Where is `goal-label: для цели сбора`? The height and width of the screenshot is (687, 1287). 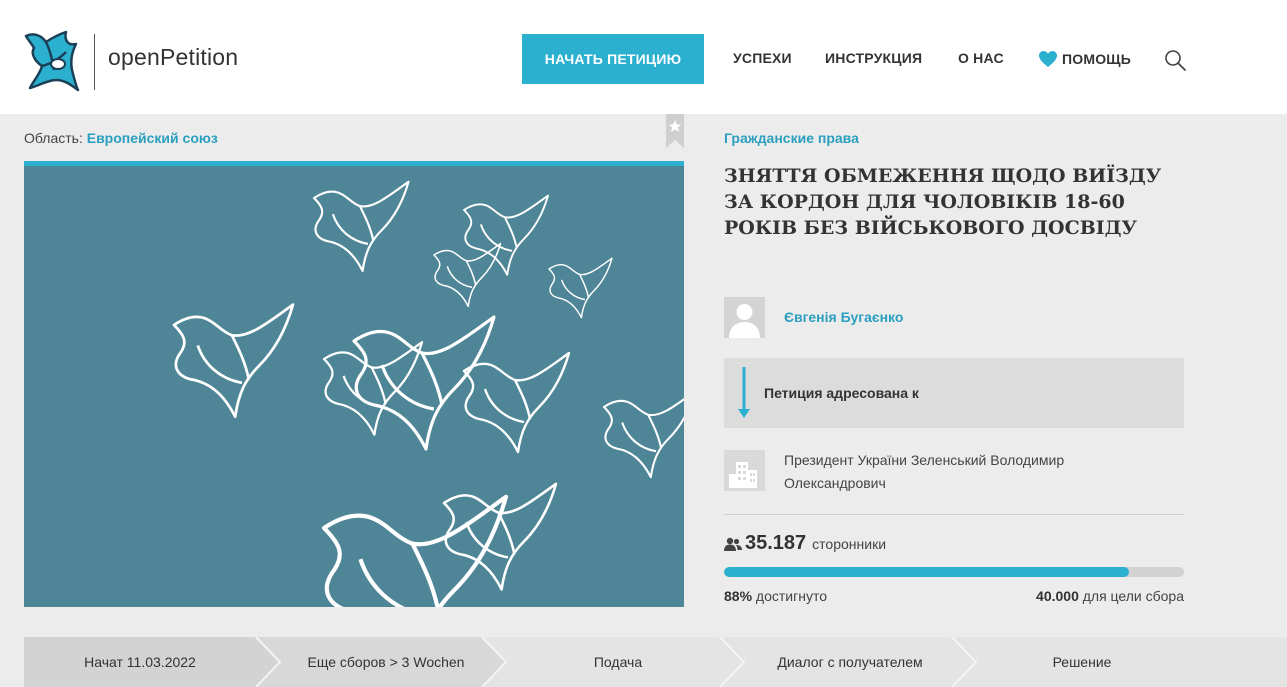
goal-label: для цели сбора is located at coordinates (1133, 596).